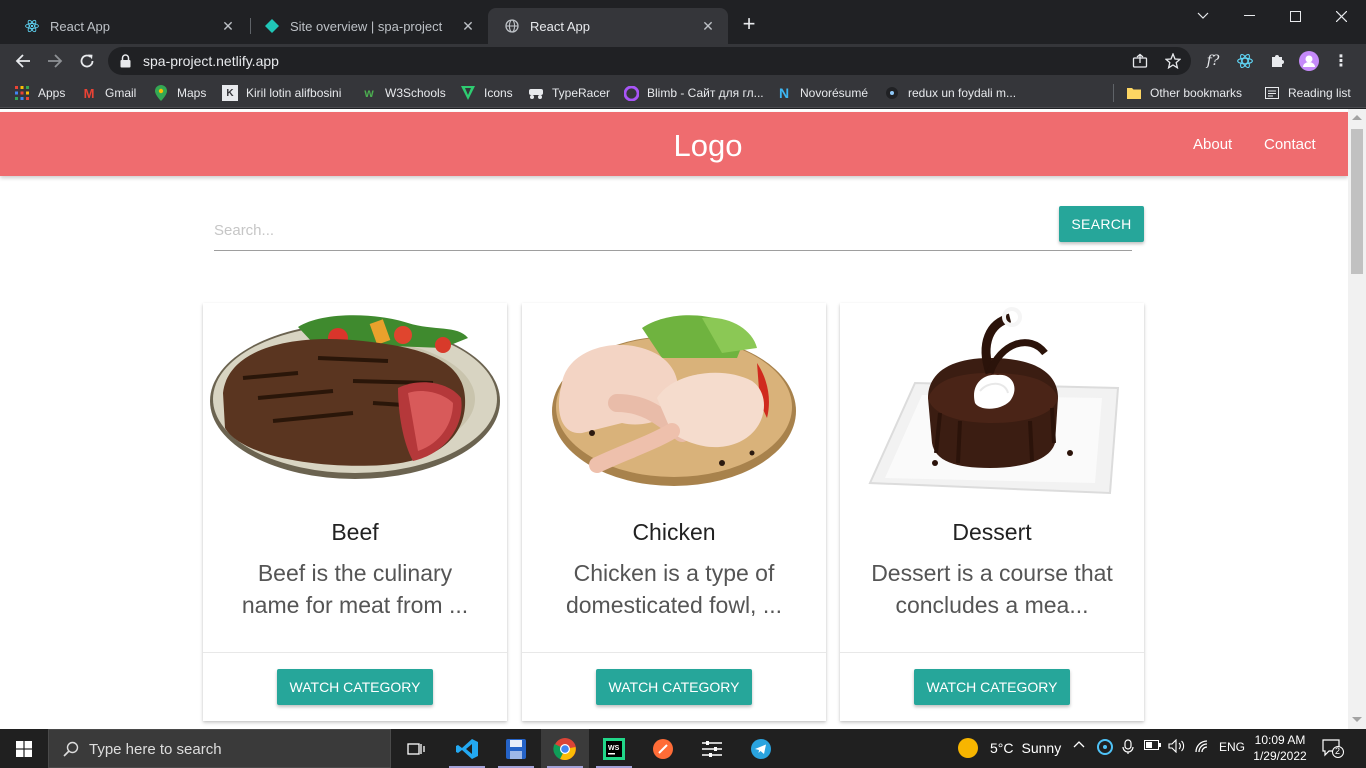 Image resolution: width=1366 pixels, height=768 pixels. I want to click on site-logo: Logo, so click(674, 146).